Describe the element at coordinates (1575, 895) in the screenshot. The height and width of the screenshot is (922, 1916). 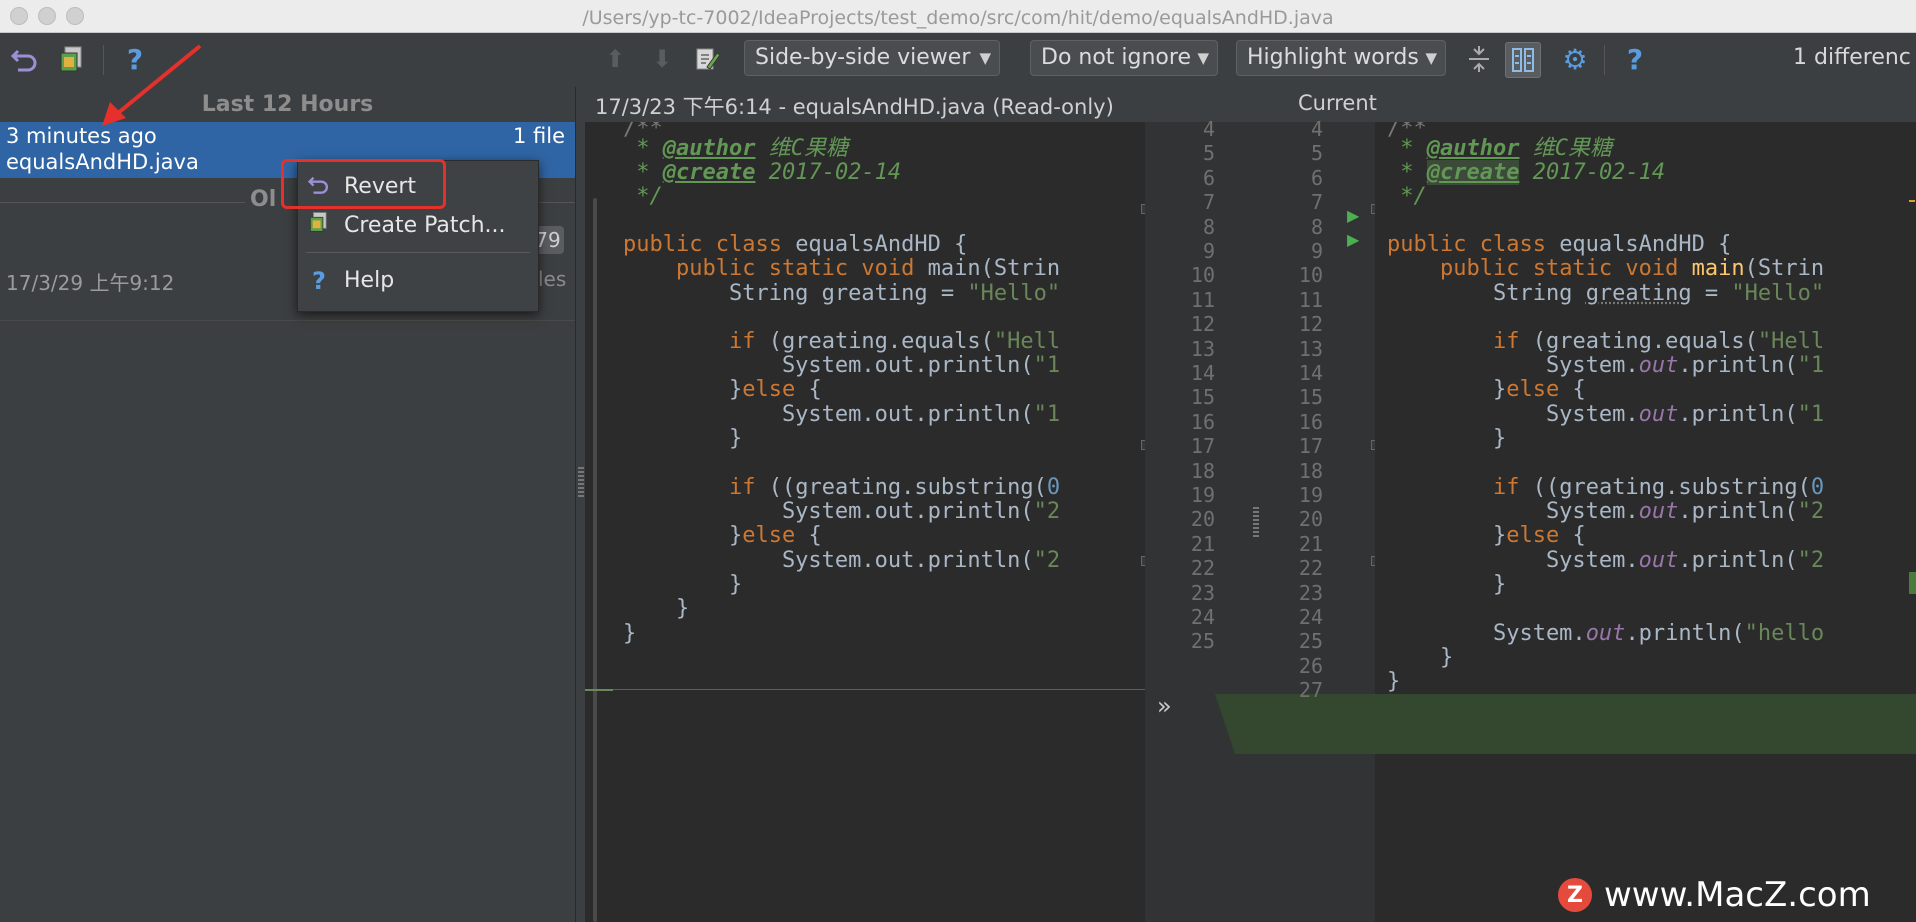
I see `macz-logo: Z` at that location.